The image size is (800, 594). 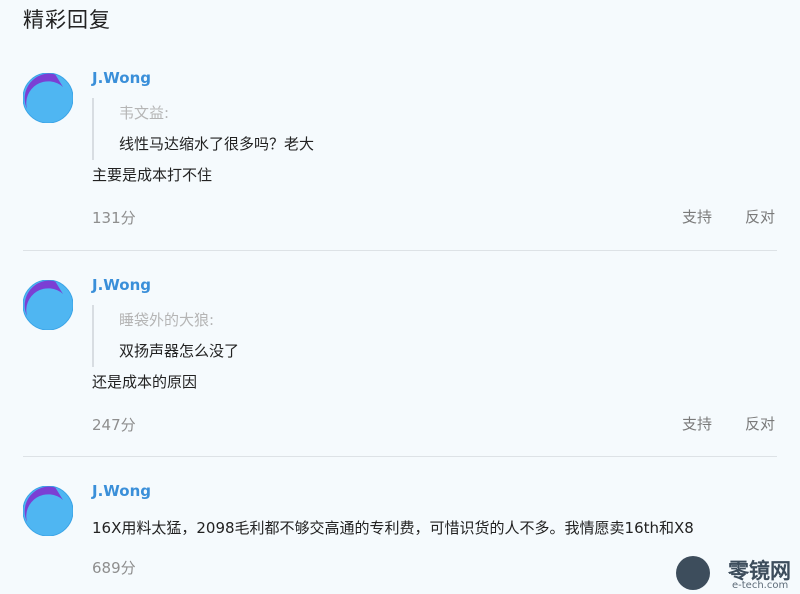 I want to click on score: 247分, so click(x=114, y=425).